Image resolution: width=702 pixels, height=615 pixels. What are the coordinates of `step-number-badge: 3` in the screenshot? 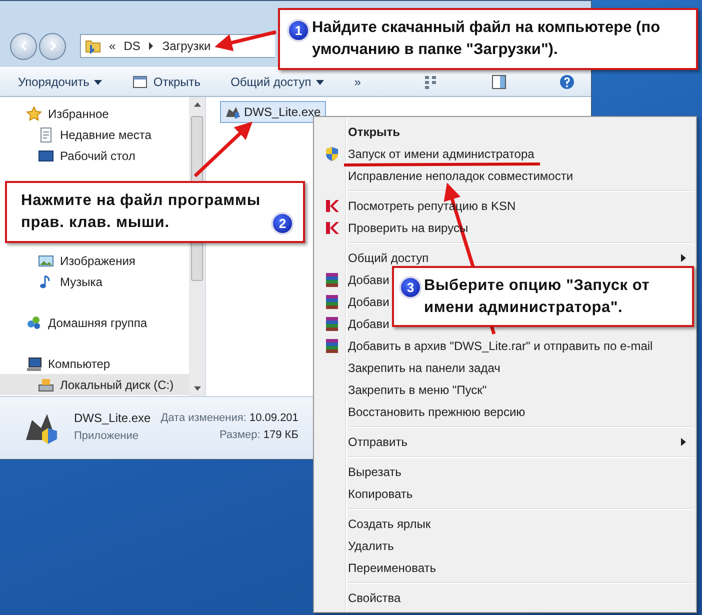 It's located at (410, 287).